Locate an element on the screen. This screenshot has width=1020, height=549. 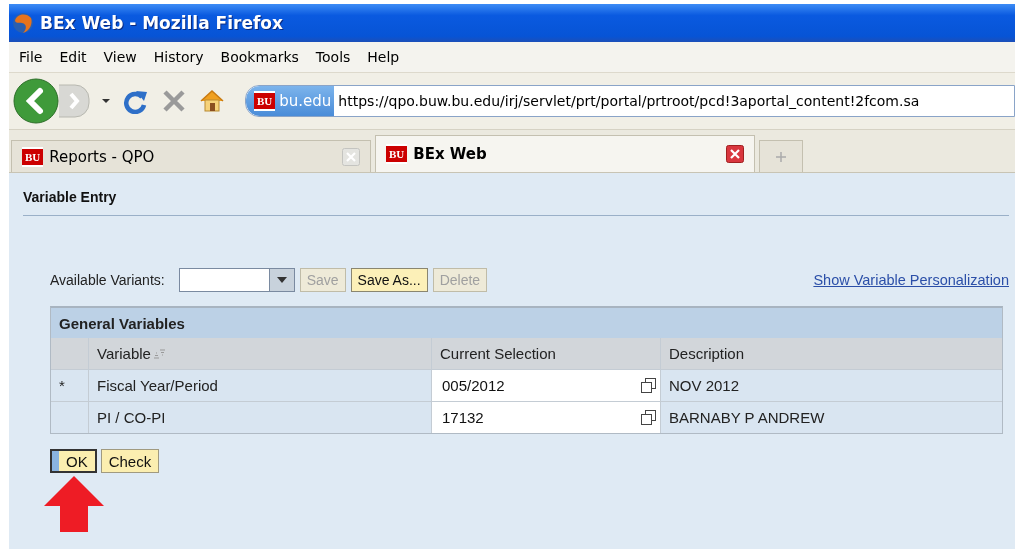
window-title: BEx Web - Mozilla Firefox is located at coordinates (161, 23).